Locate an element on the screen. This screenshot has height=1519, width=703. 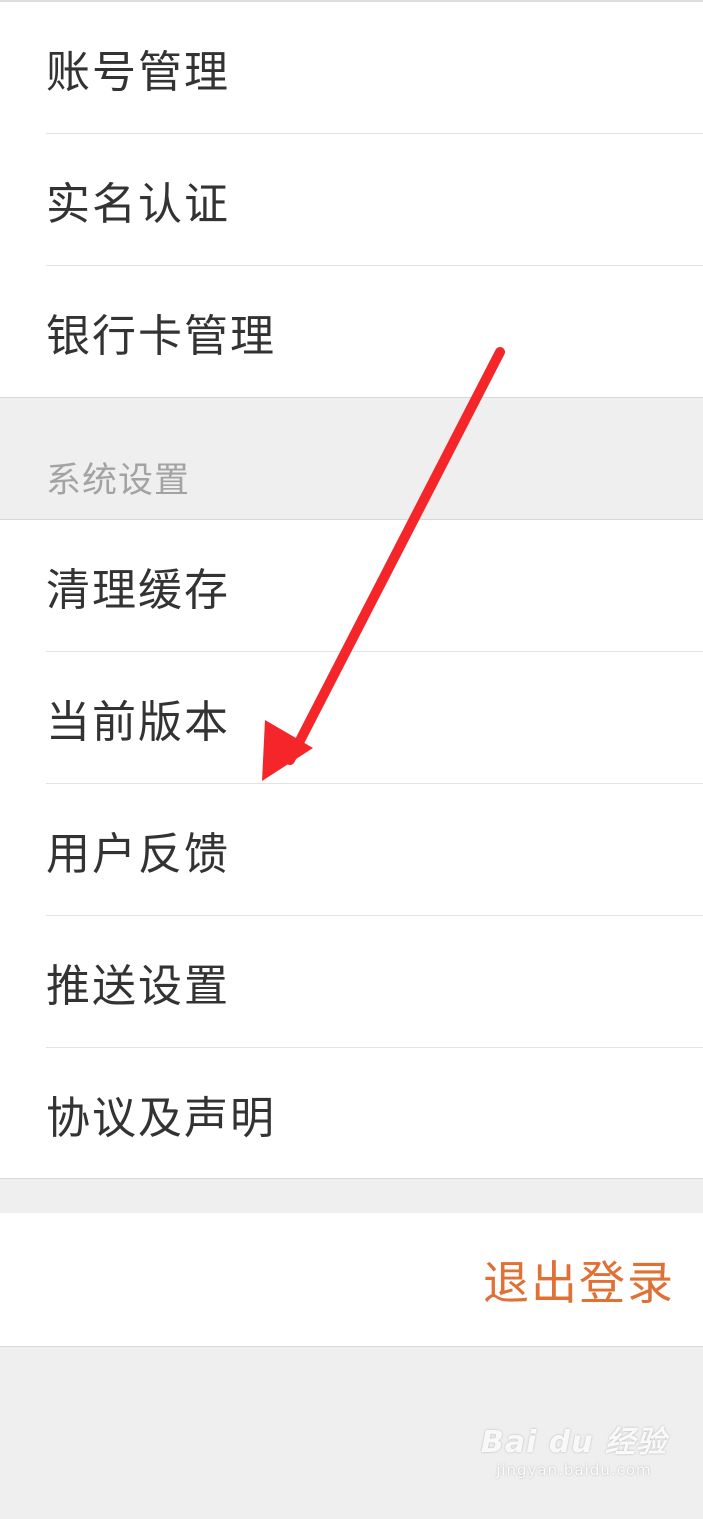
menu-item-label: 实名认证 is located at coordinates (138, 204).